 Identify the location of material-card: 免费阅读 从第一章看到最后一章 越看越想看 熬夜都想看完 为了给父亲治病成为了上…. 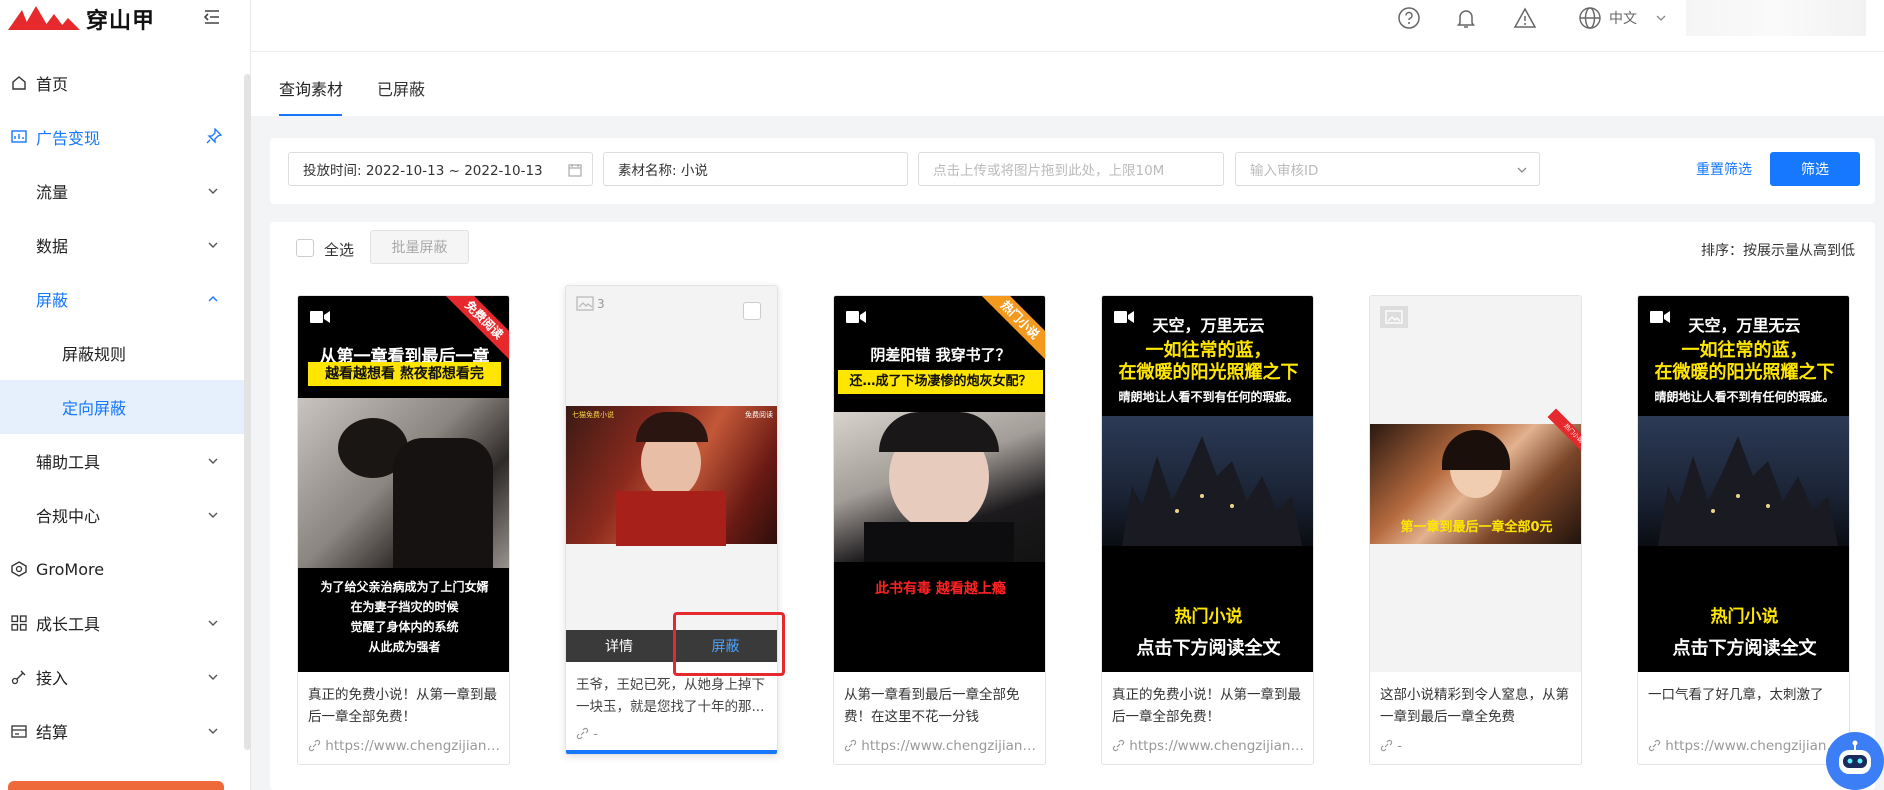
(403, 530).